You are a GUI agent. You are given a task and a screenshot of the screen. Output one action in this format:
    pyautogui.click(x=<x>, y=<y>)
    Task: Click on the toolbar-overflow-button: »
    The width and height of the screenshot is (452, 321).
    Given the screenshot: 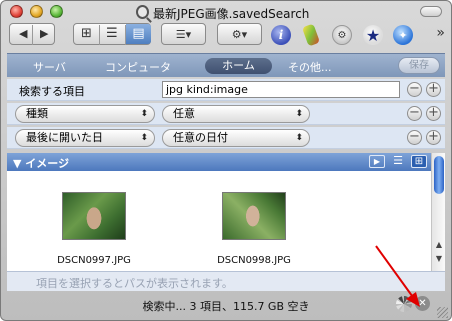 What is the action you would take?
    pyautogui.click(x=440, y=33)
    